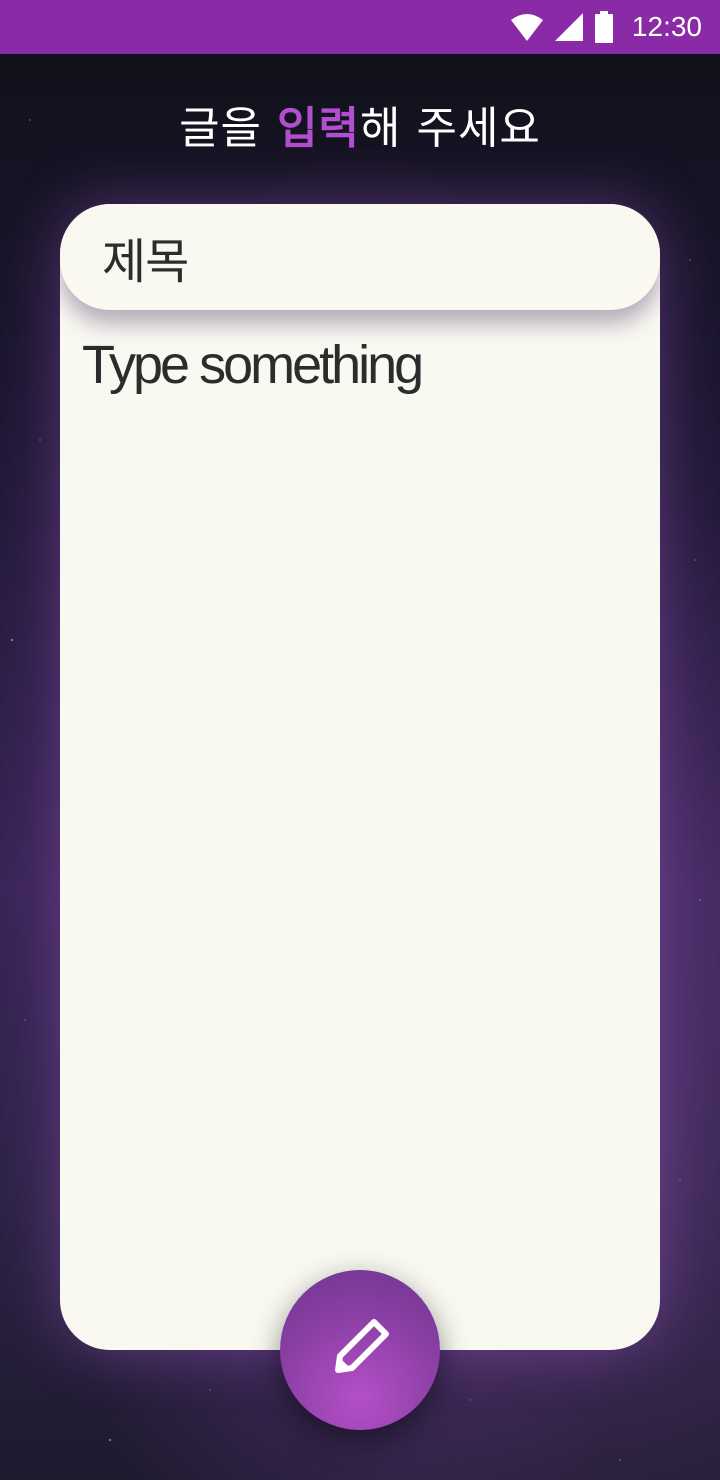 The height and width of the screenshot is (1480, 720). What do you see at coordinates (527, 27) in the screenshot?
I see `wifi-icon` at bounding box center [527, 27].